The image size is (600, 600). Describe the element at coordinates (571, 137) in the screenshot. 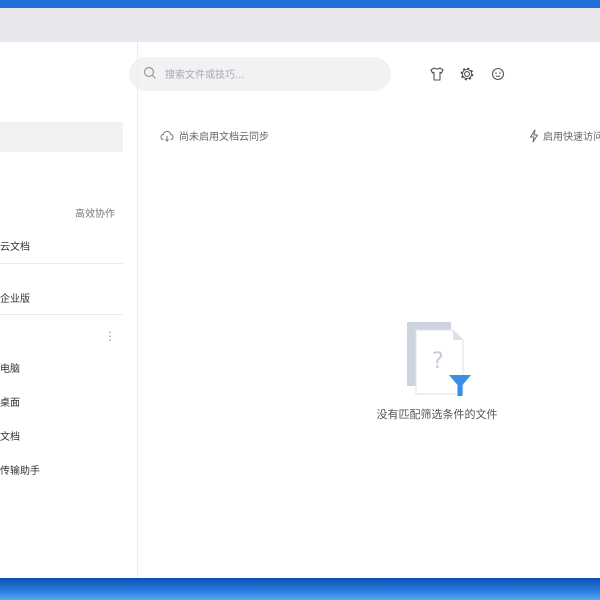

I see `quick-access-label: 启用快速访问` at that location.